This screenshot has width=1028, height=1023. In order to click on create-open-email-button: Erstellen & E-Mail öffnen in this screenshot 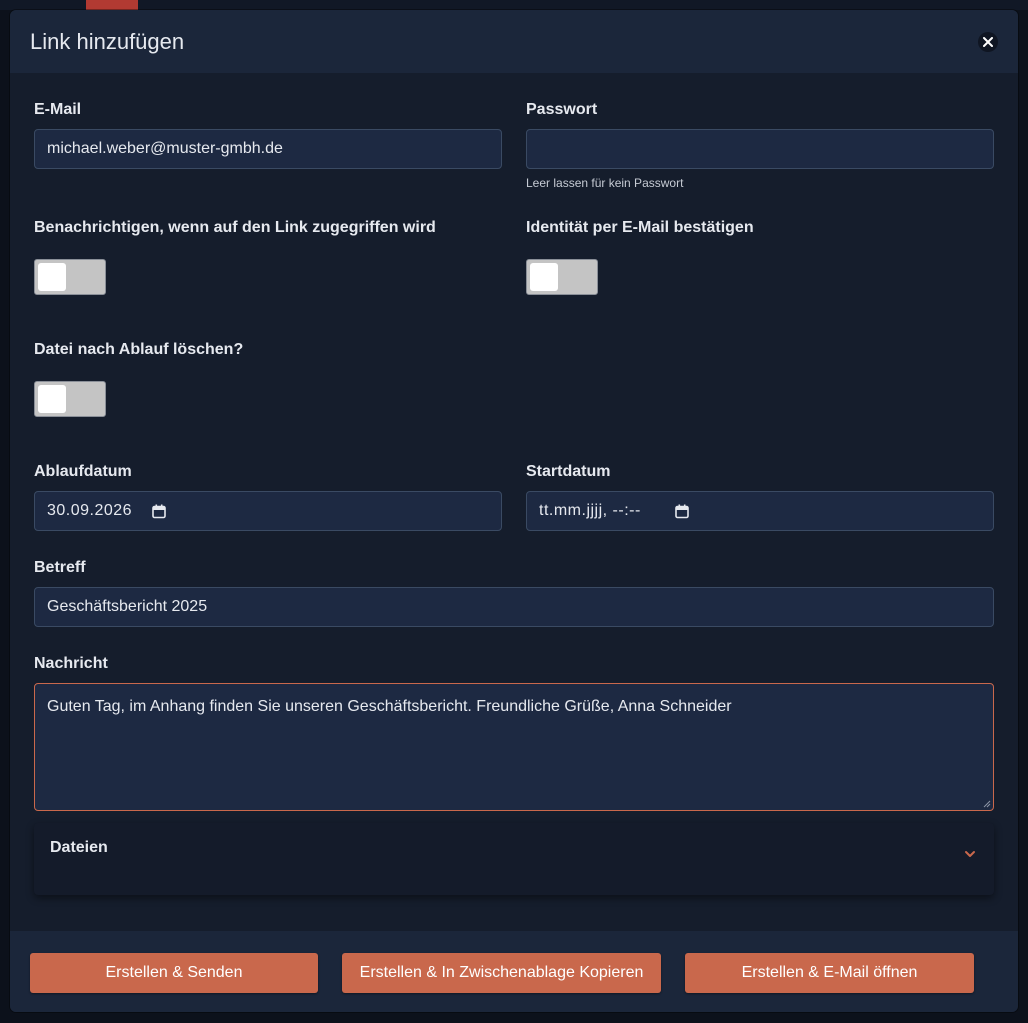, I will do `click(829, 973)`.